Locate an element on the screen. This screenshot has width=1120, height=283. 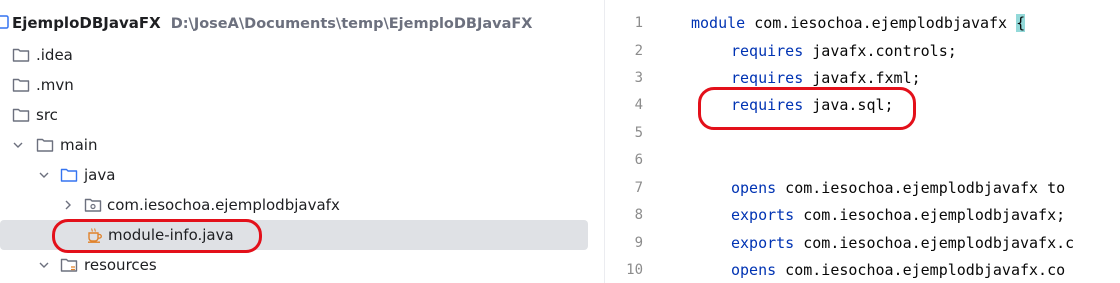
code-text: javafx.fxml; is located at coordinates (862, 78).